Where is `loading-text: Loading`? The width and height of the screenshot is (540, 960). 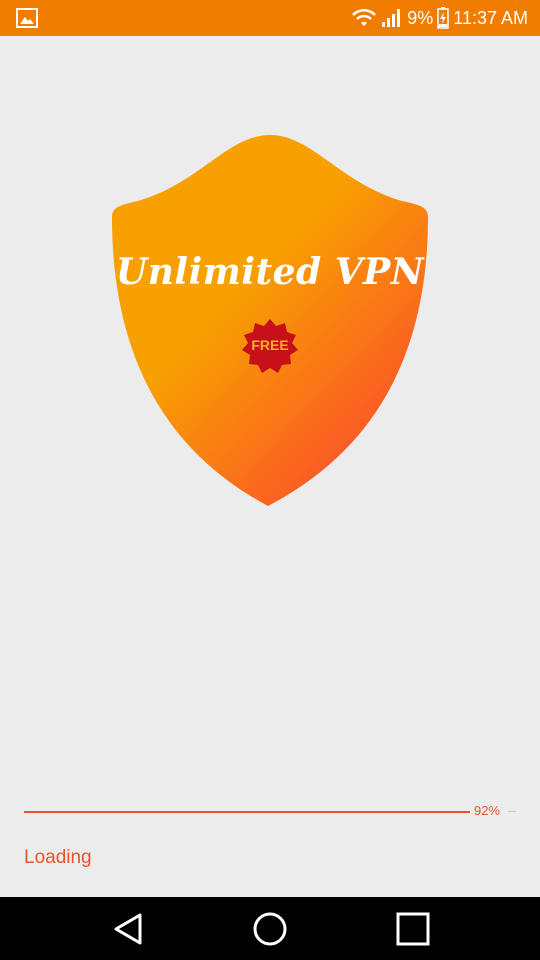 loading-text: Loading is located at coordinates (58, 857).